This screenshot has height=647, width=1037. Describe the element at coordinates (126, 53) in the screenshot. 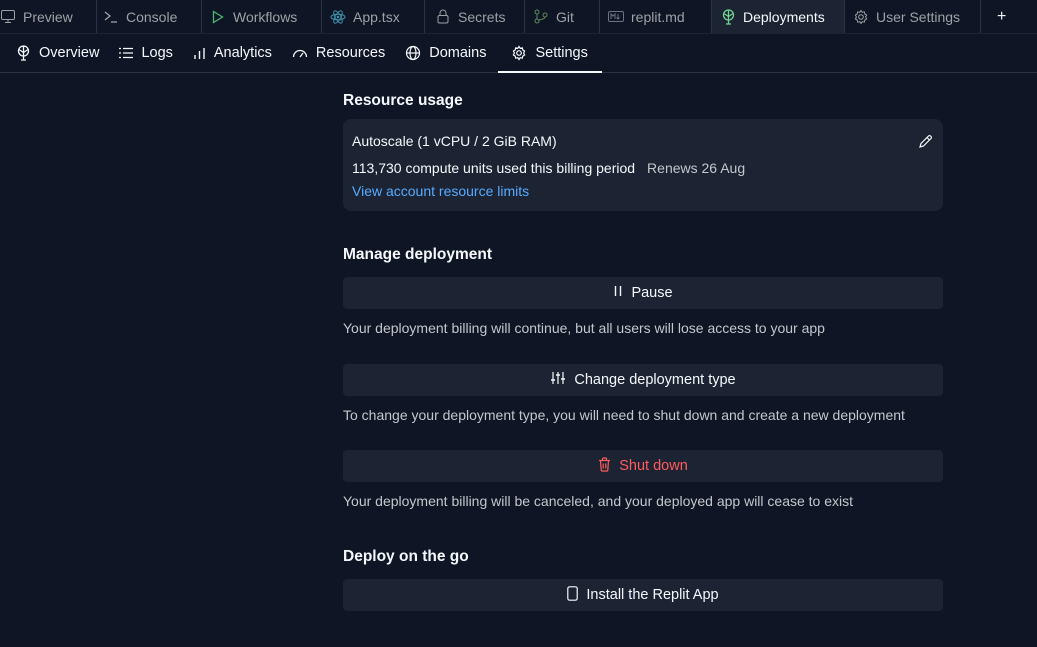

I see `list-icon` at that location.